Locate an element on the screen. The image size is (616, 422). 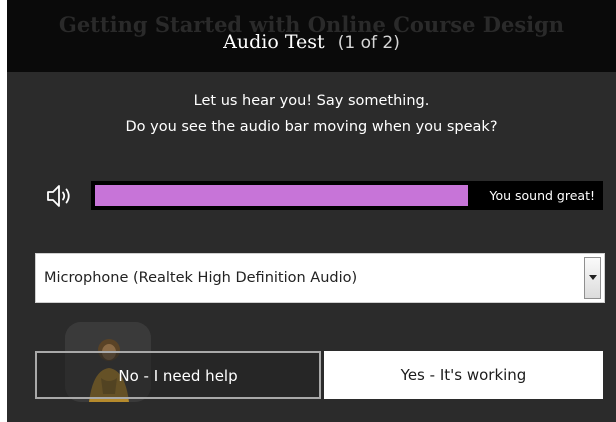
yes-working-button: Yes - It's working is located at coordinates (463, 375).